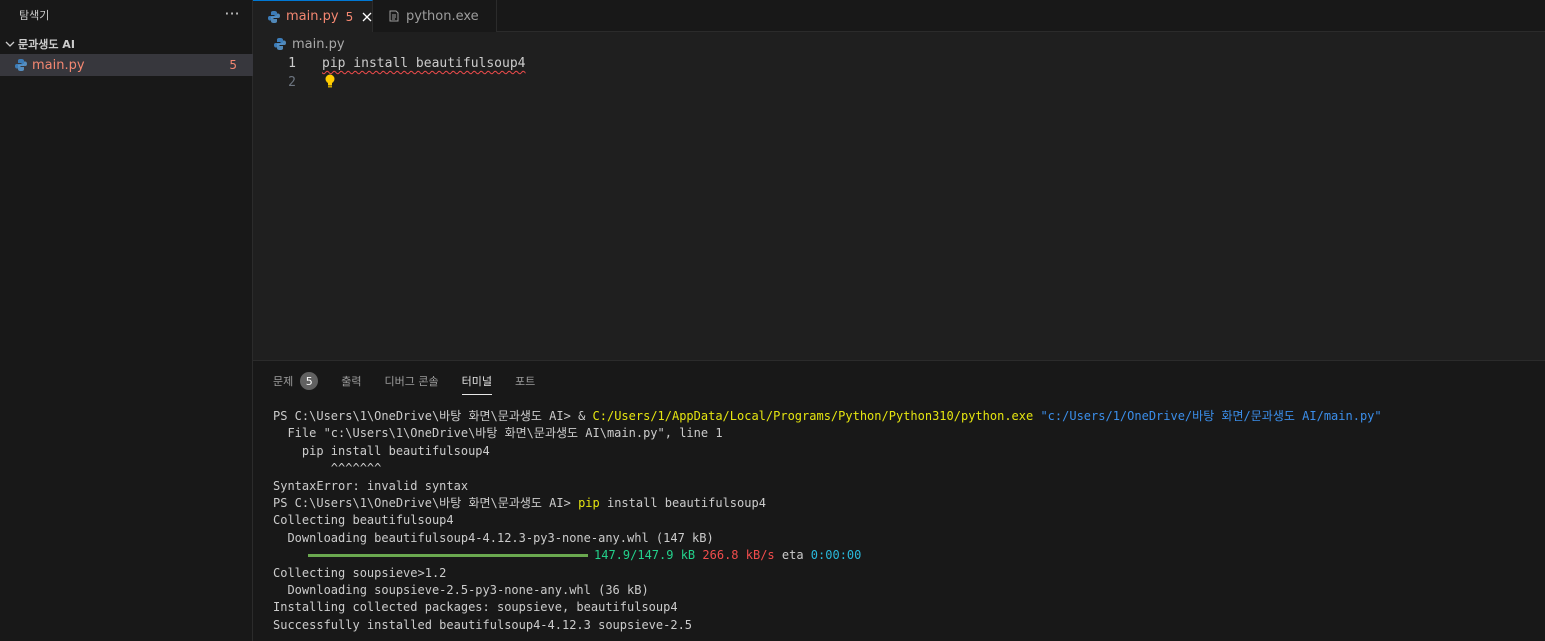  What do you see at coordinates (349, 16) in the screenshot?
I see `tab-problems-badge: 5` at bounding box center [349, 16].